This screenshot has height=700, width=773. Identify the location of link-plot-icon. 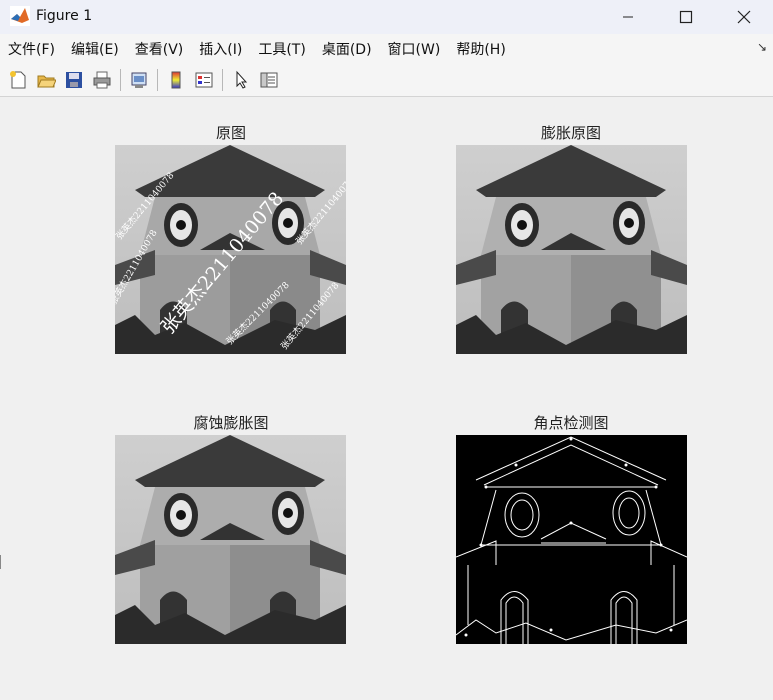
(139, 80).